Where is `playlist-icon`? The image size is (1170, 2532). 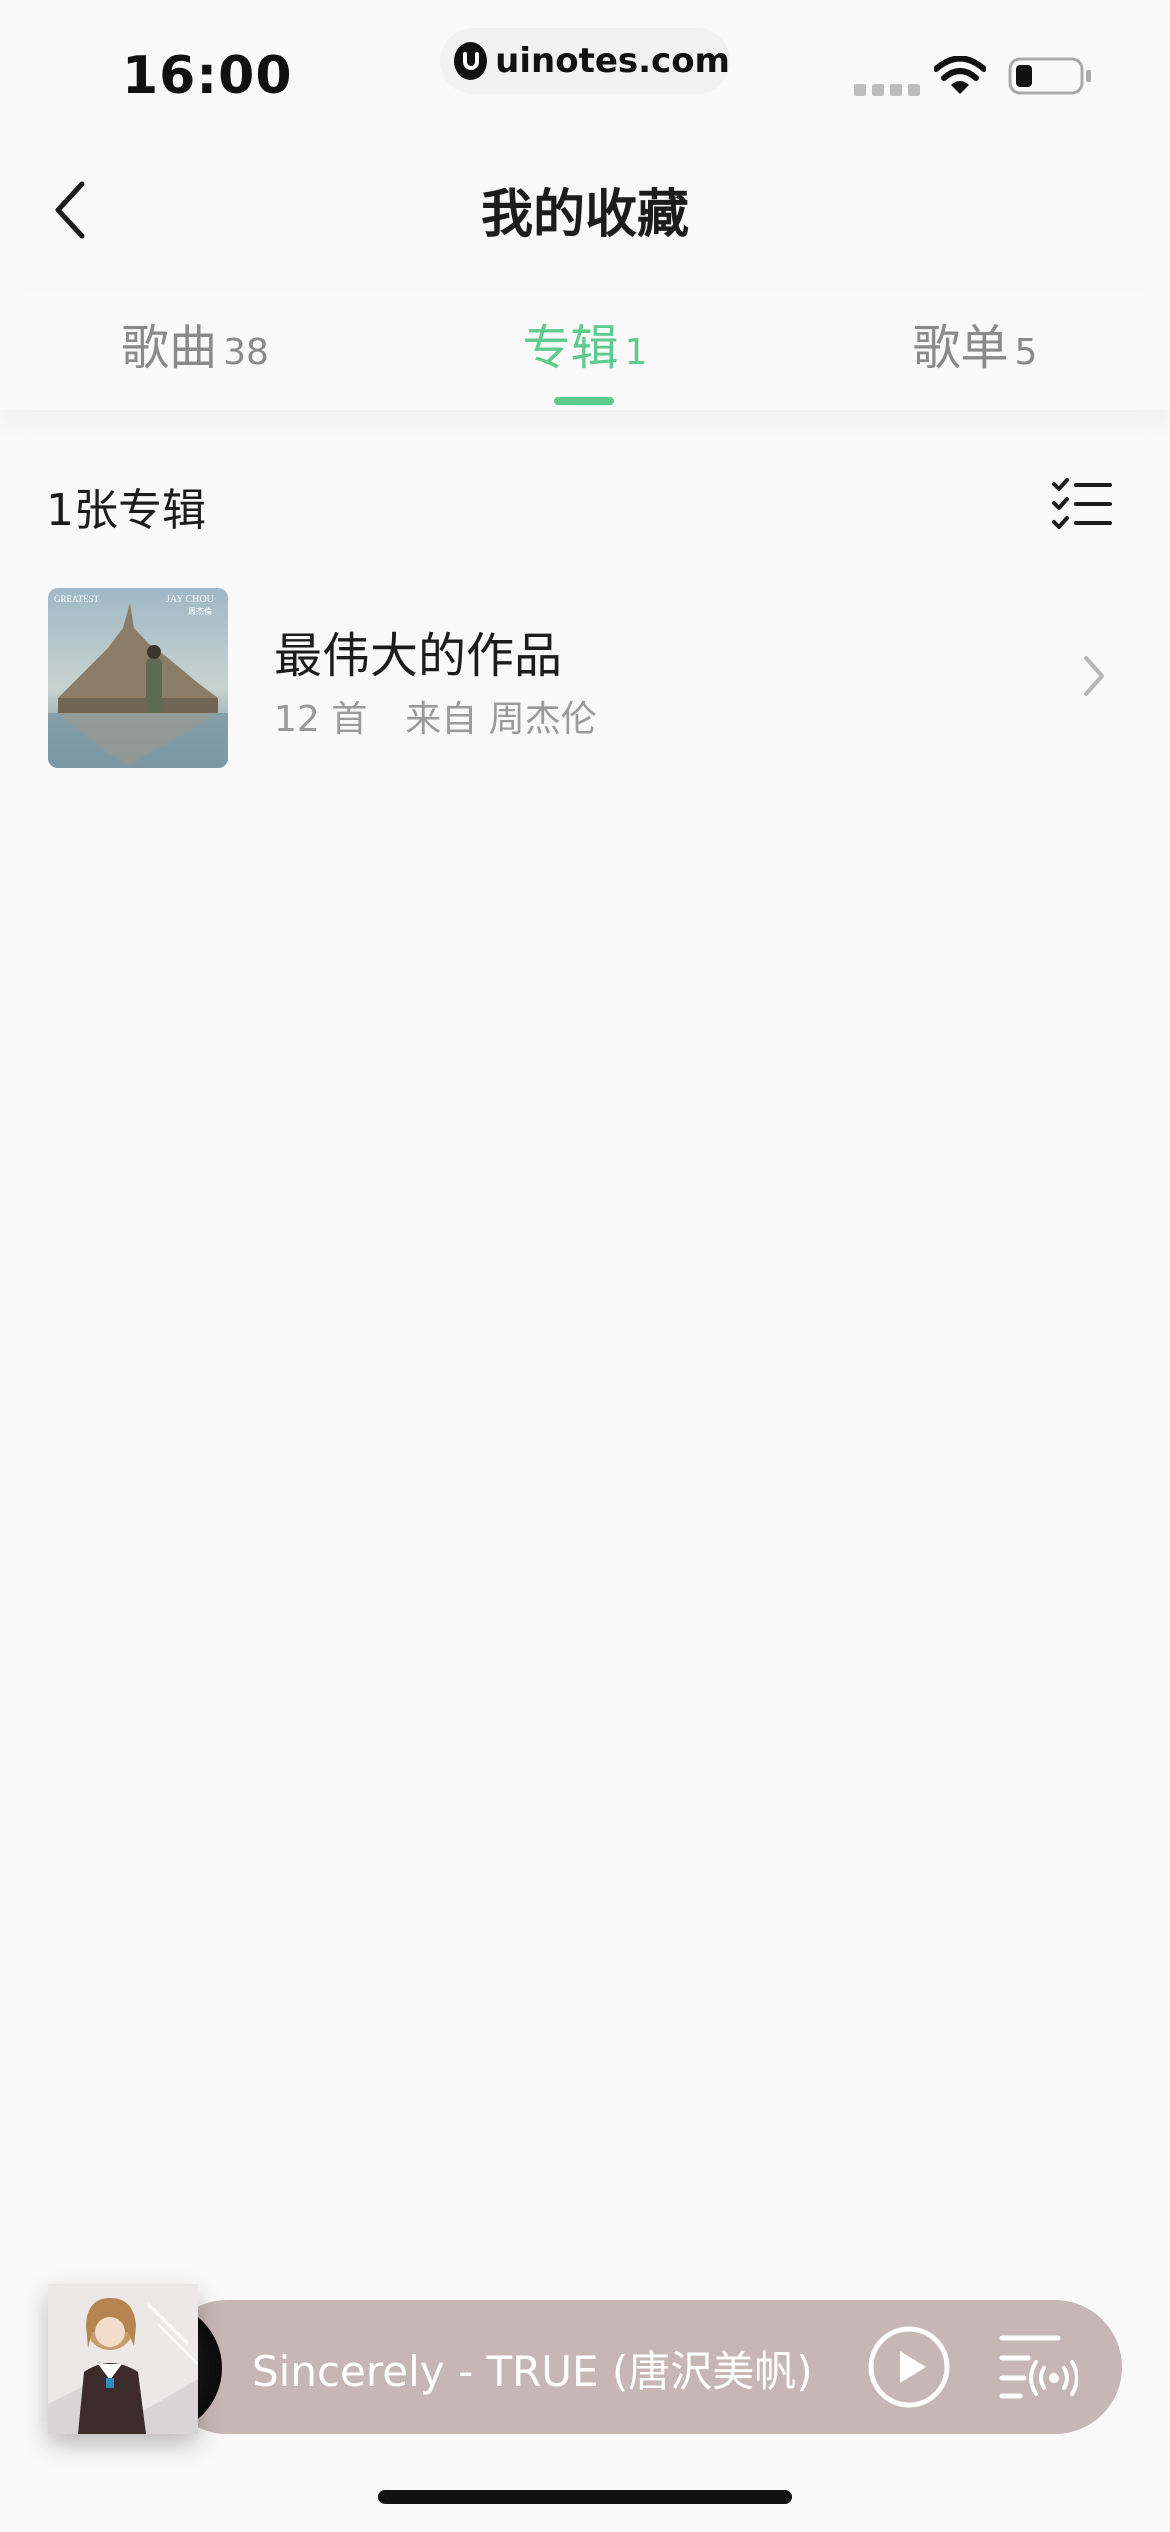 playlist-icon is located at coordinates (1039, 2367).